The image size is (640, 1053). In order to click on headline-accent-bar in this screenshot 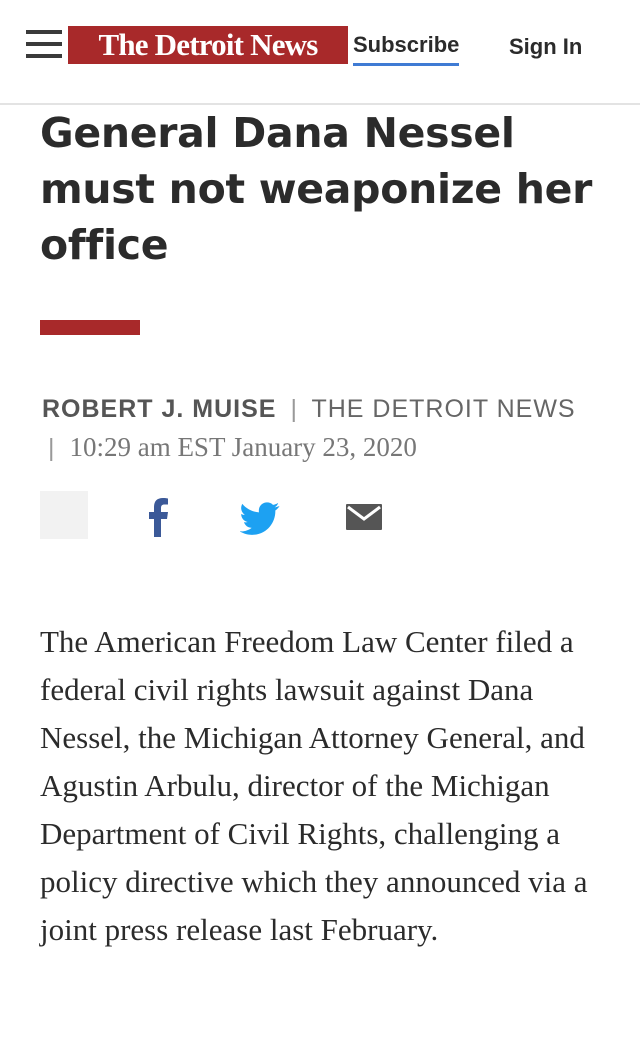, I will do `click(90, 327)`.